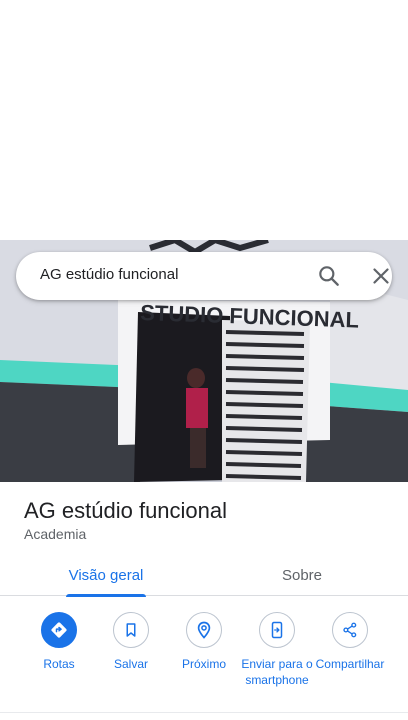  Describe the element at coordinates (381, 276) in the screenshot. I see `close-icon` at that location.